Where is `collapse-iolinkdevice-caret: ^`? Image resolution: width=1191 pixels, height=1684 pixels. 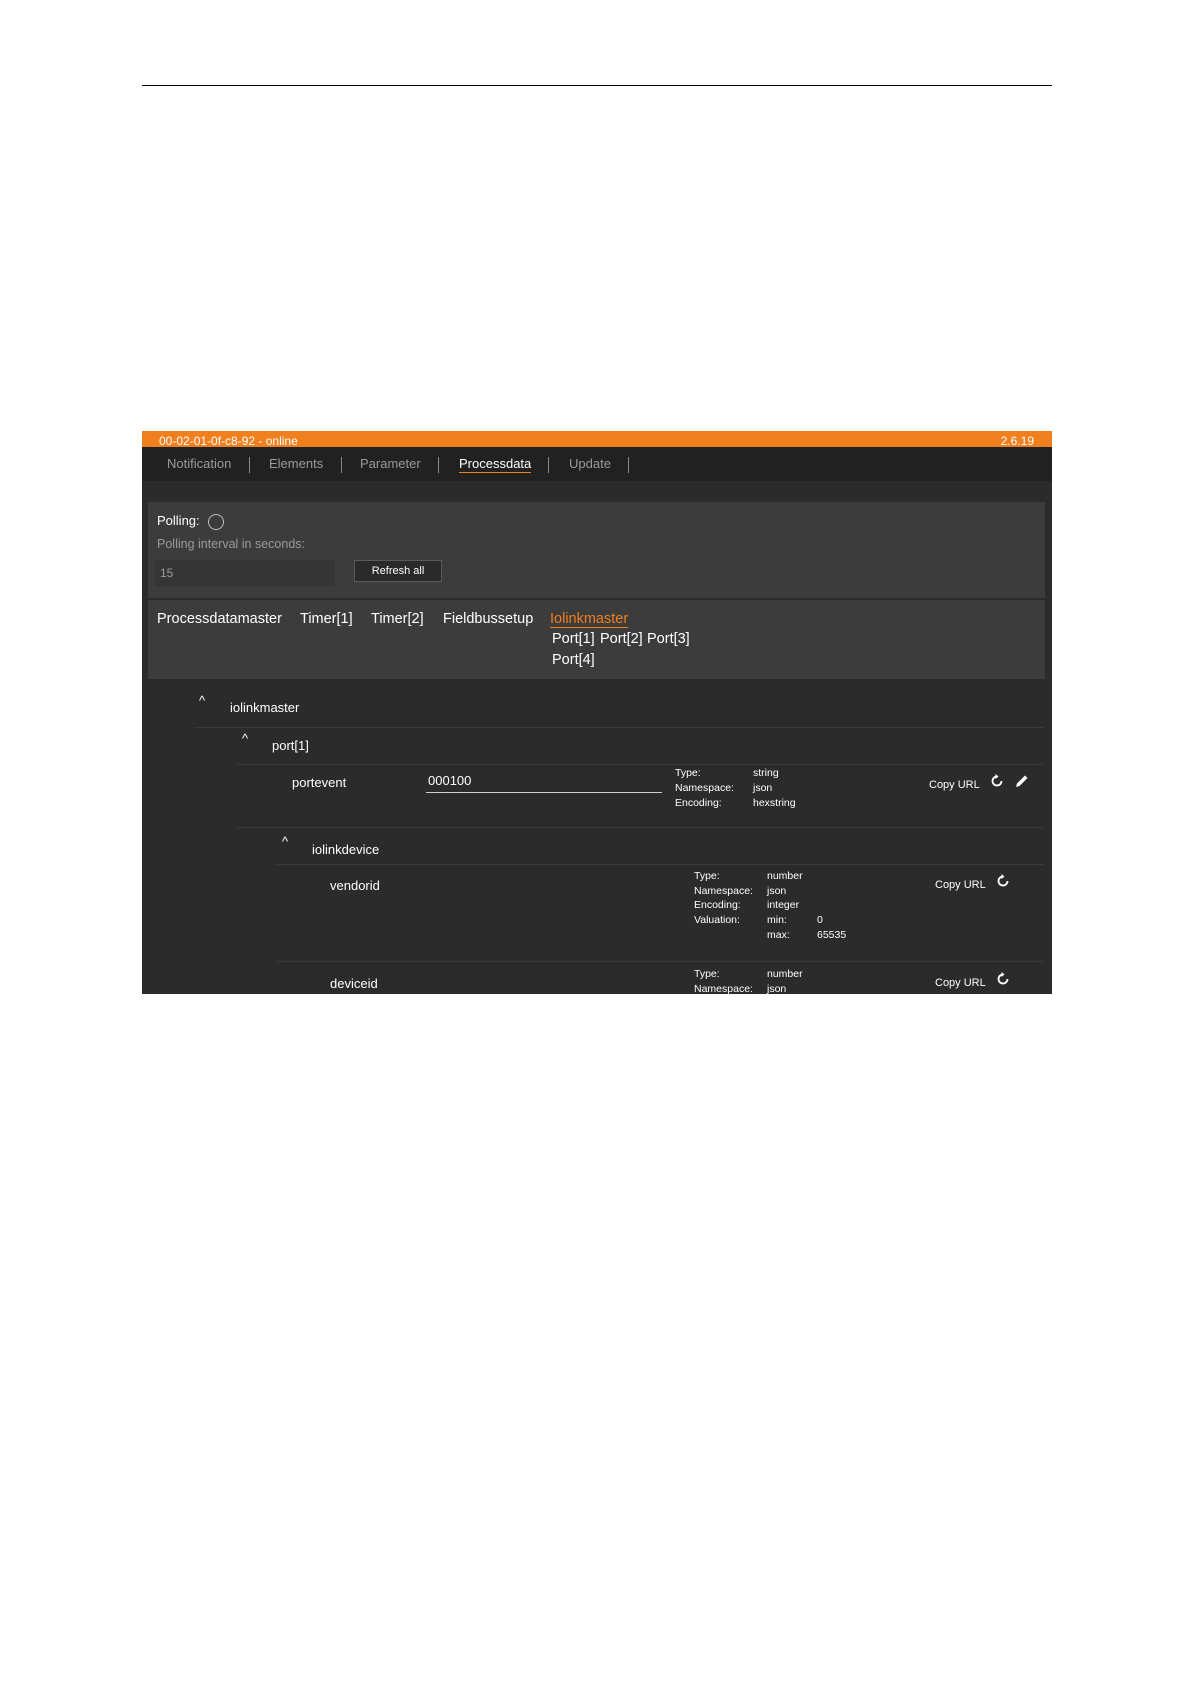 collapse-iolinkdevice-caret: ^ is located at coordinates (285, 841).